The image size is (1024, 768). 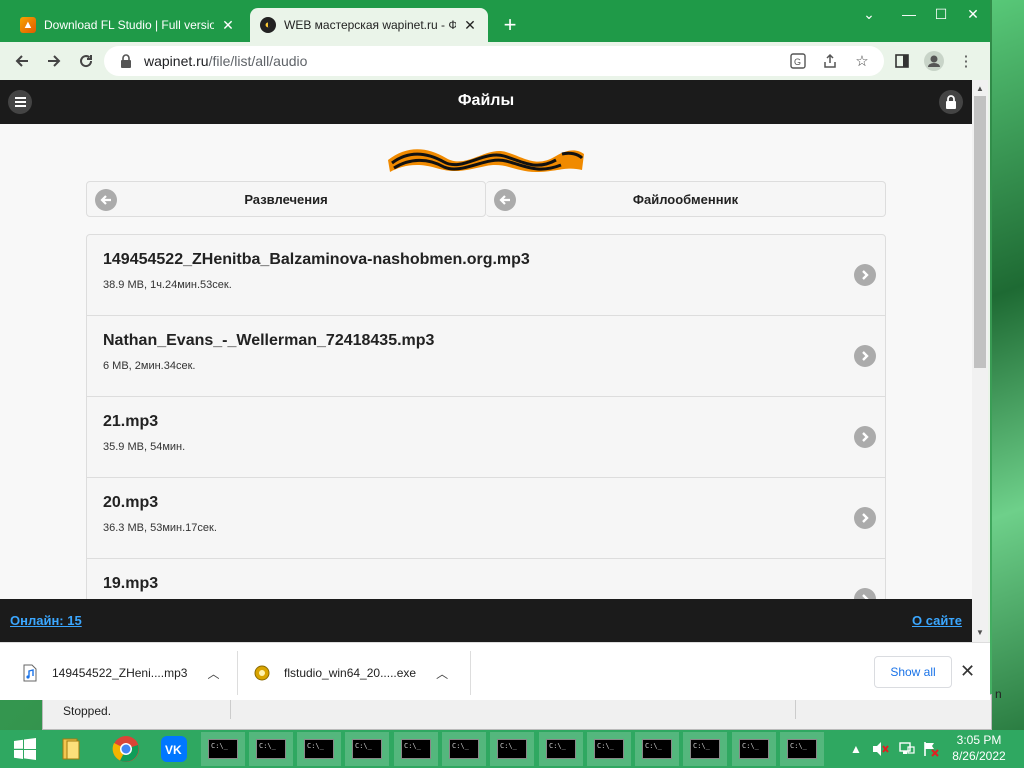 What do you see at coordinates (980, 632) in the screenshot?
I see `scroll-down-icon: ▼` at bounding box center [980, 632].